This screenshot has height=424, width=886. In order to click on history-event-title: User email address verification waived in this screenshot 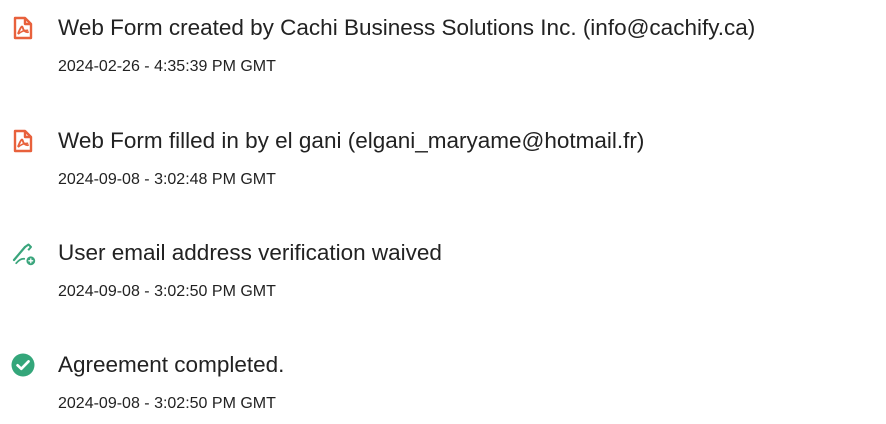, I will do `click(250, 252)`.